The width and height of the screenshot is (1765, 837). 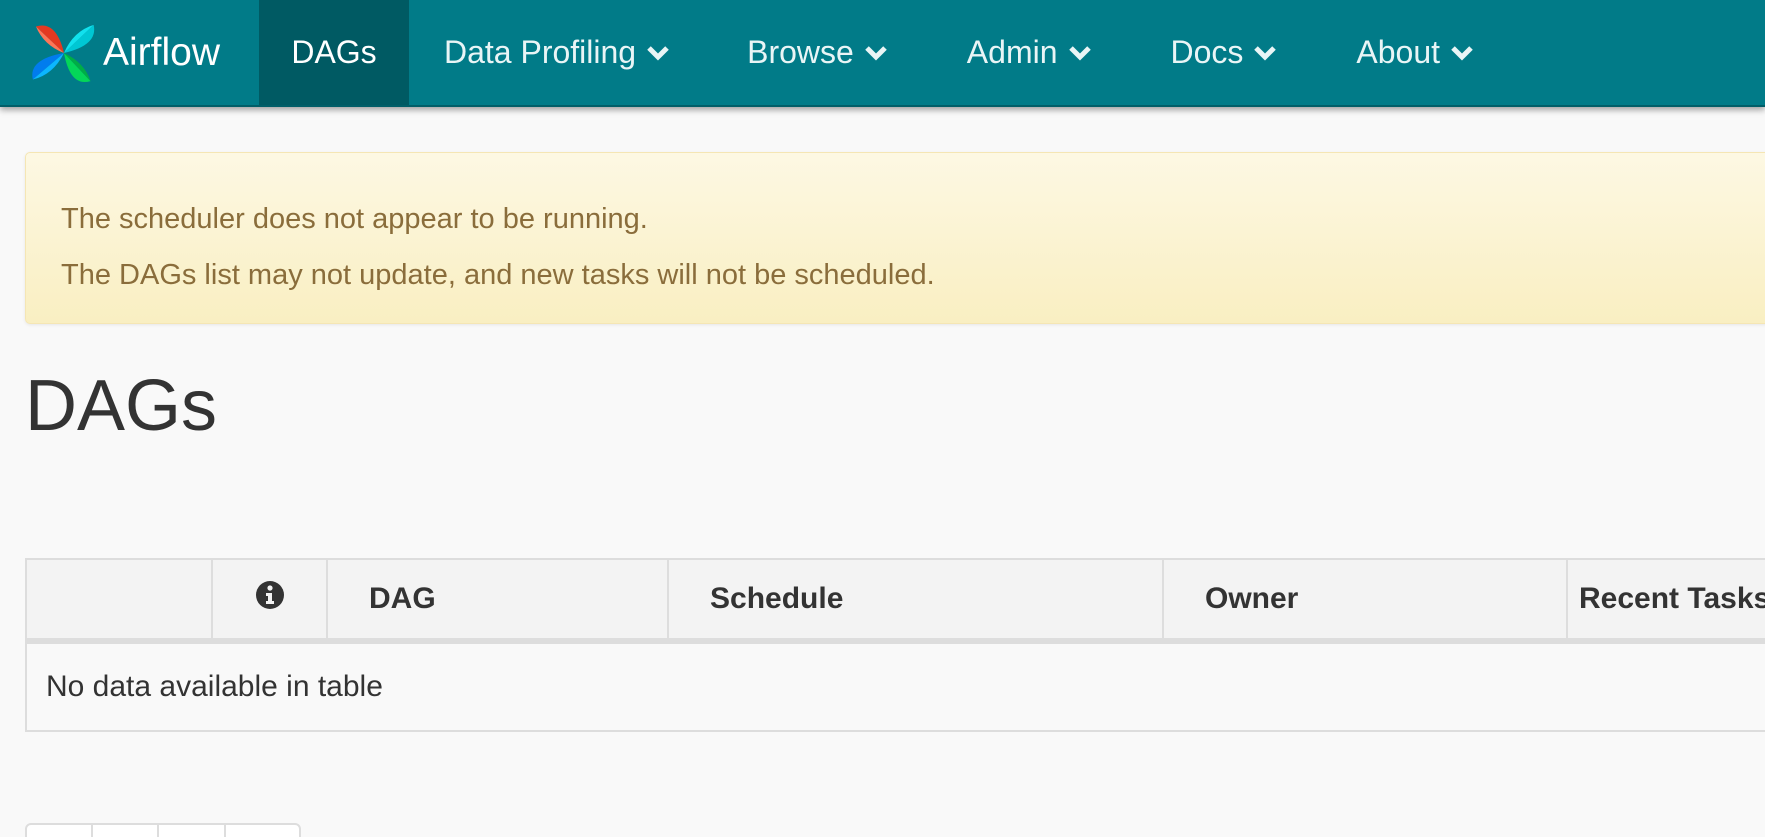 I want to click on column-header-owner: Owner, so click(x=1366, y=599).